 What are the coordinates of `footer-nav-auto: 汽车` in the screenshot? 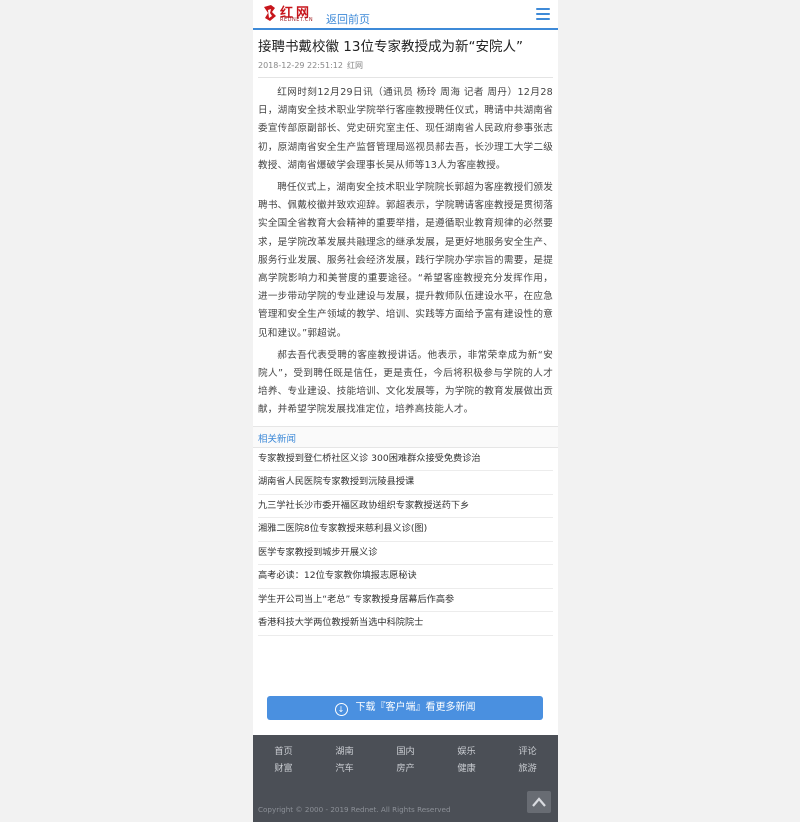 It's located at (344, 768).